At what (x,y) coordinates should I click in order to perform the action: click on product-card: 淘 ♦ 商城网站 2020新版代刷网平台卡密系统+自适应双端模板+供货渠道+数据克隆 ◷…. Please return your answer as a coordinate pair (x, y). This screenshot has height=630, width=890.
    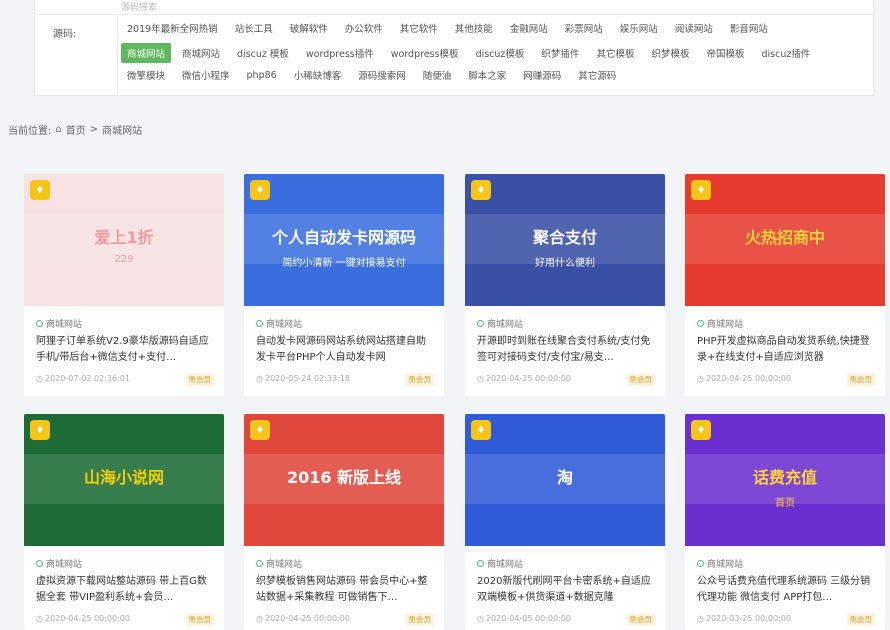
    Looking at the image, I should click on (565, 522).